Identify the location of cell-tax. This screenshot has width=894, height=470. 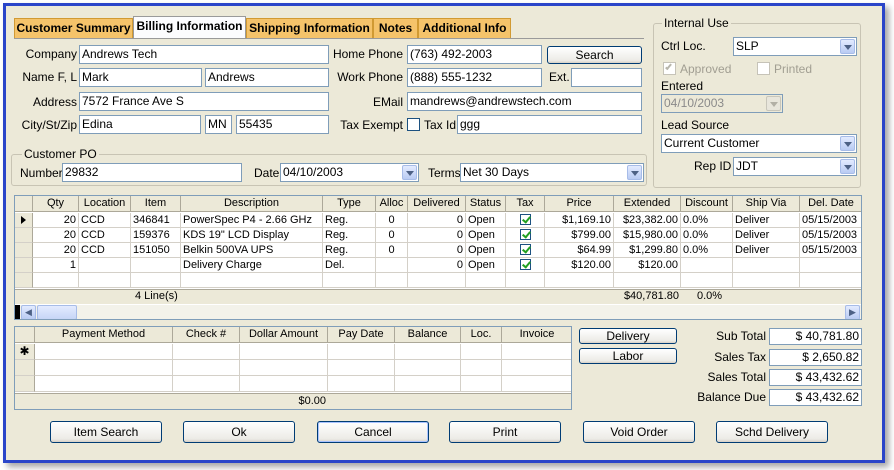
(525, 280).